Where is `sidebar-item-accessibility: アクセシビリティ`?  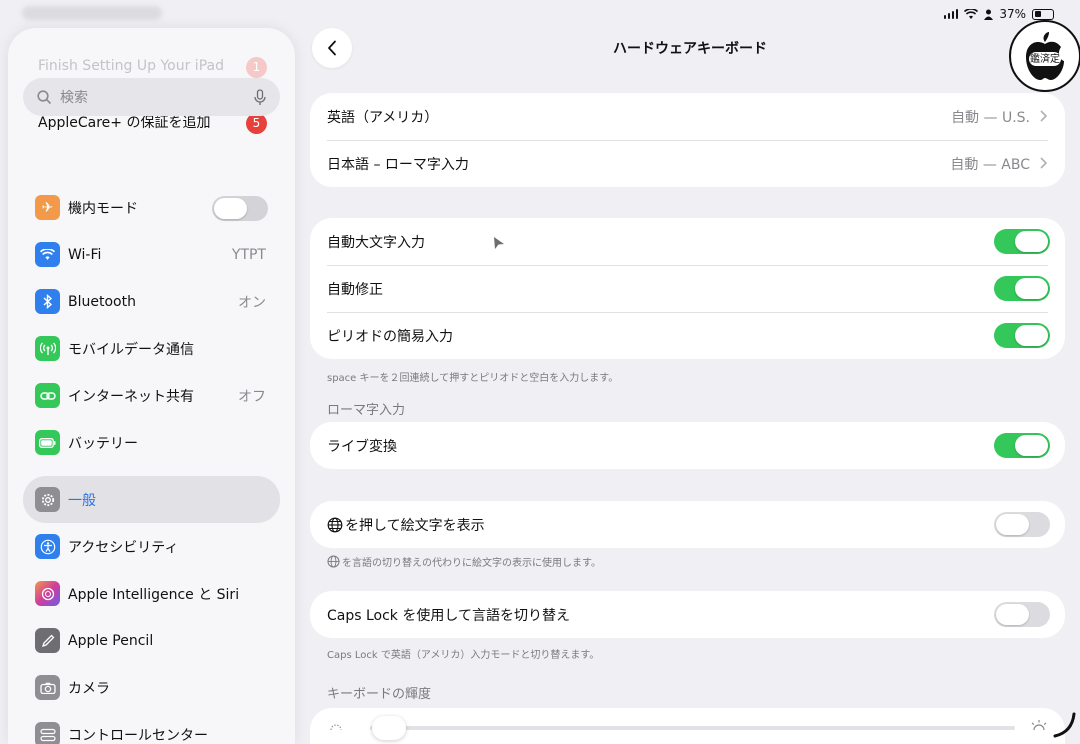
sidebar-item-accessibility: アクセシビリティ is located at coordinates (151, 546).